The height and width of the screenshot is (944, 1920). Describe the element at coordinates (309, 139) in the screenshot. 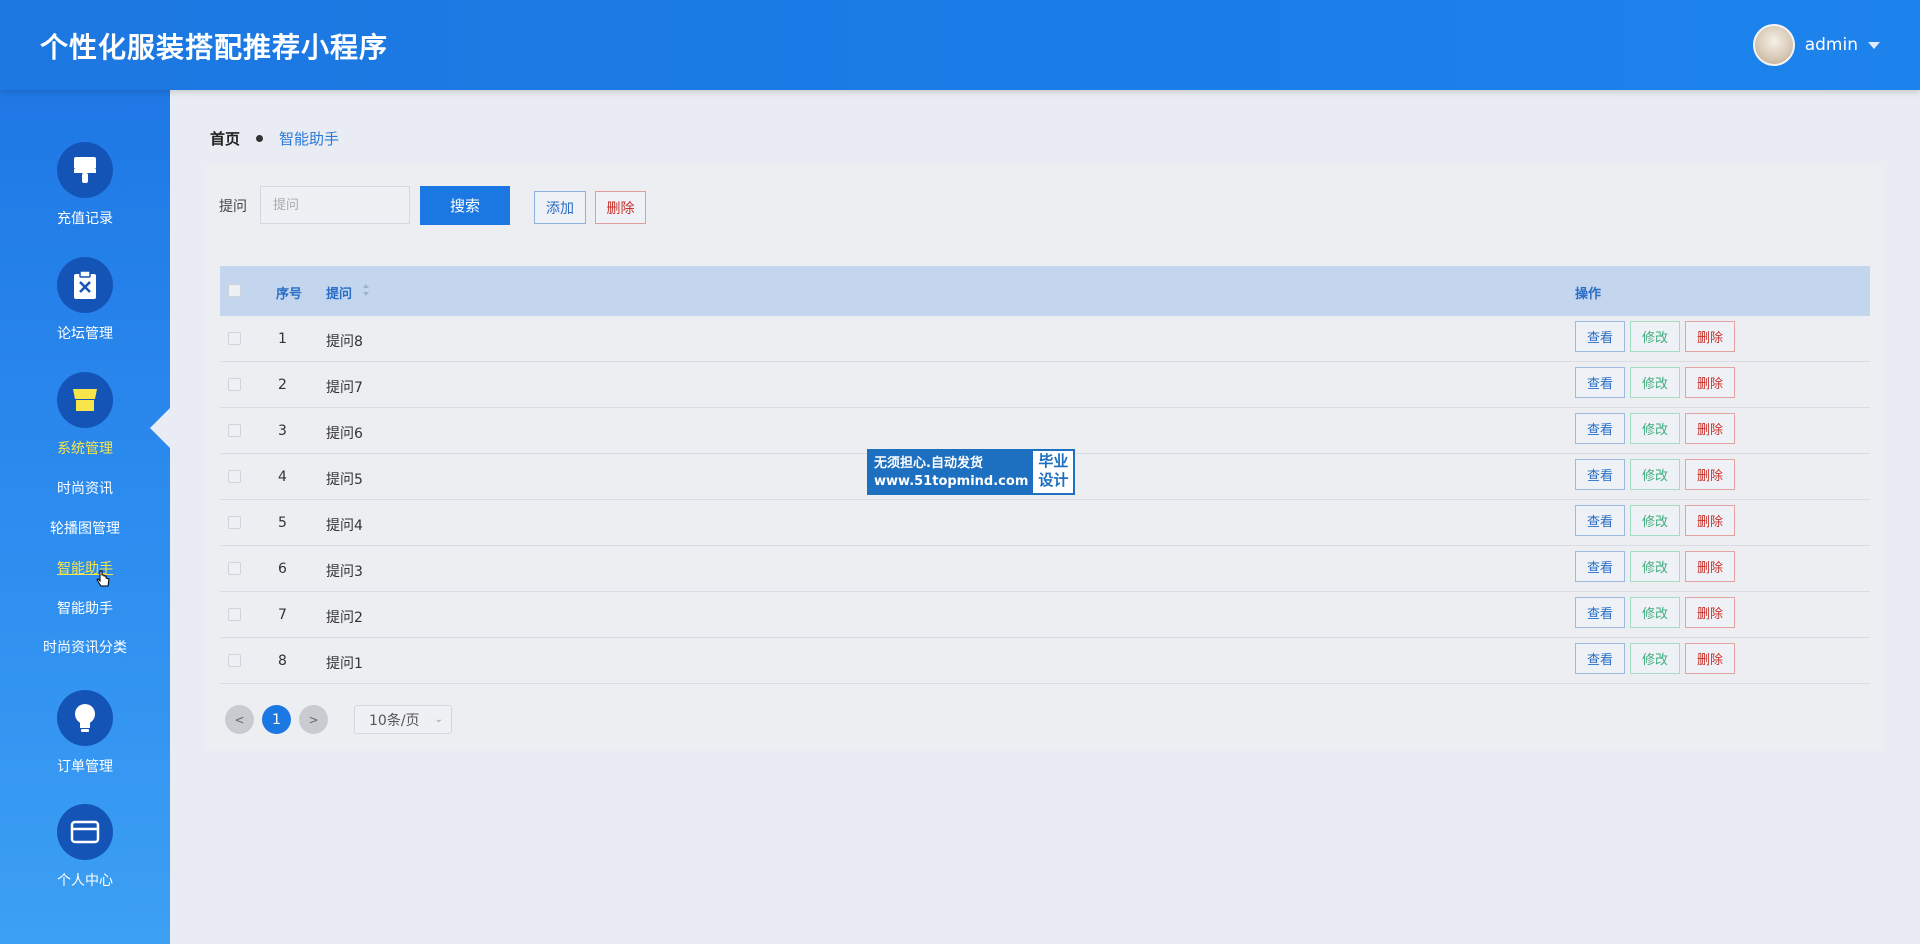

I see `breadcrumb-current: 智能助手` at that location.